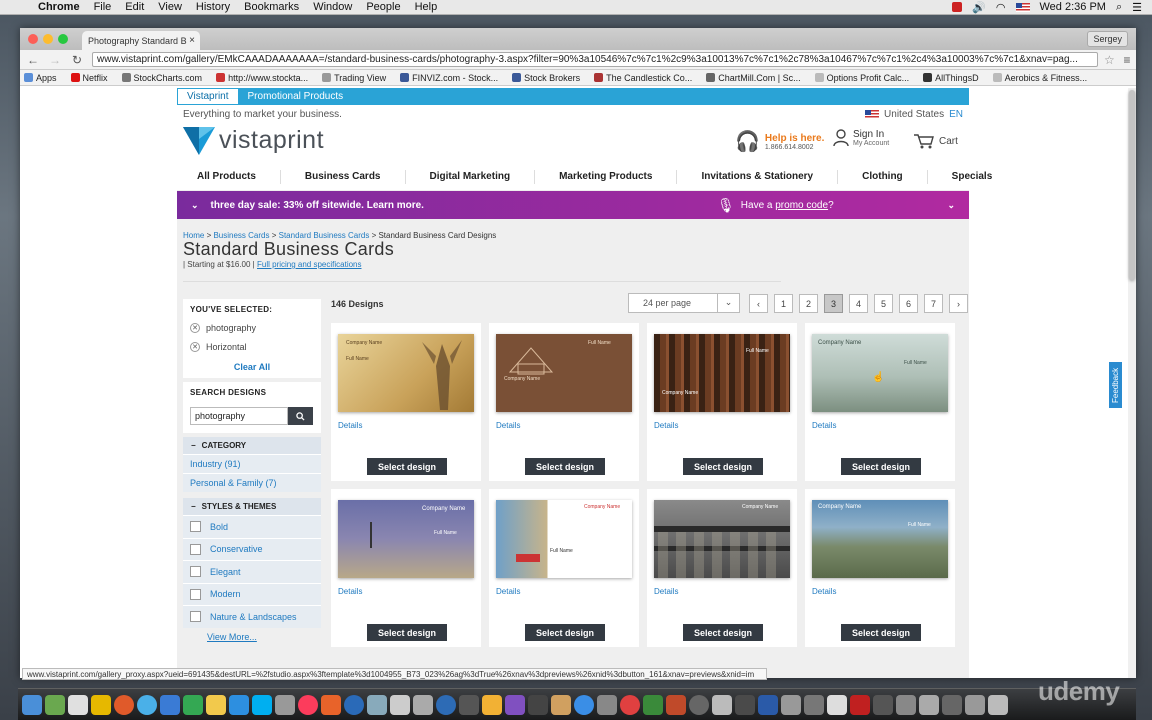  Describe the element at coordinates (89, 78) in the screenshot. I see `bookmark-item: Netflix` at that location.